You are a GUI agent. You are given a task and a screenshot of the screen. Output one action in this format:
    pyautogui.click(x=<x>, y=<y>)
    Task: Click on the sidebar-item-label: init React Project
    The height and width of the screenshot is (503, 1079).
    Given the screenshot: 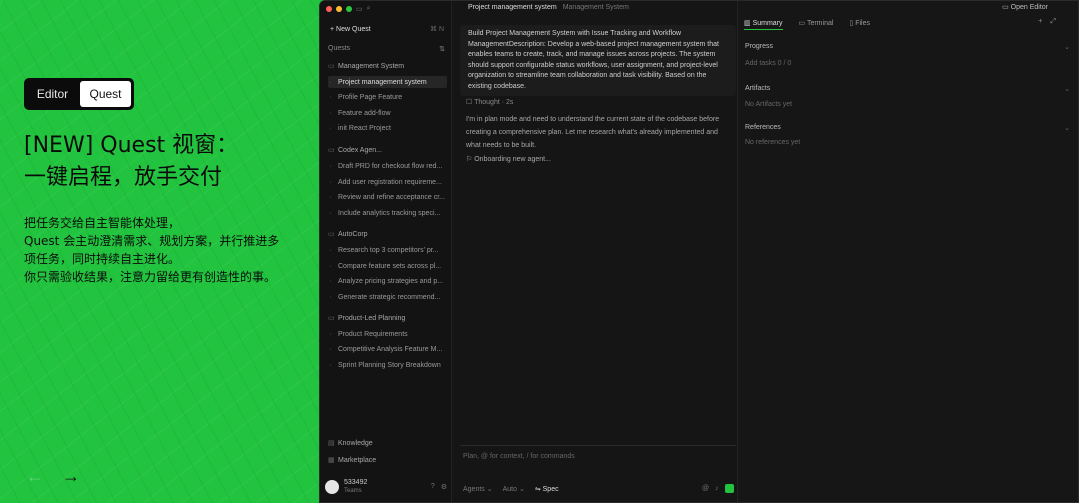 What is the action you would take?
    pyautogui.click(x=364, y=128)
    